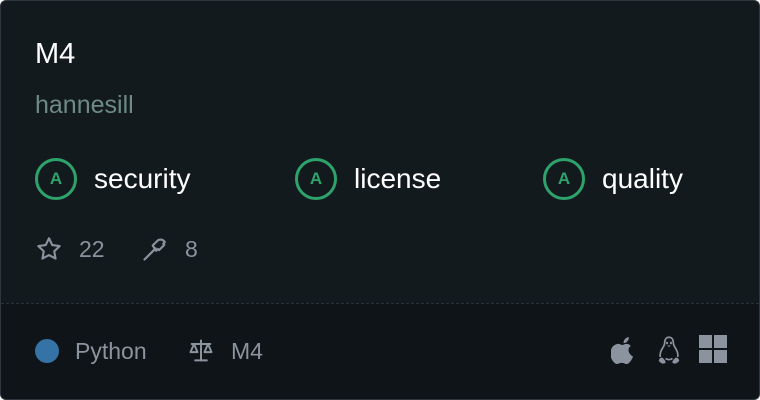 The width and height of the screenshot is (760, 400). Describe the element at coordinates (564, 179) in the screenshot. I see `quality-grade-badge: A` at that location.